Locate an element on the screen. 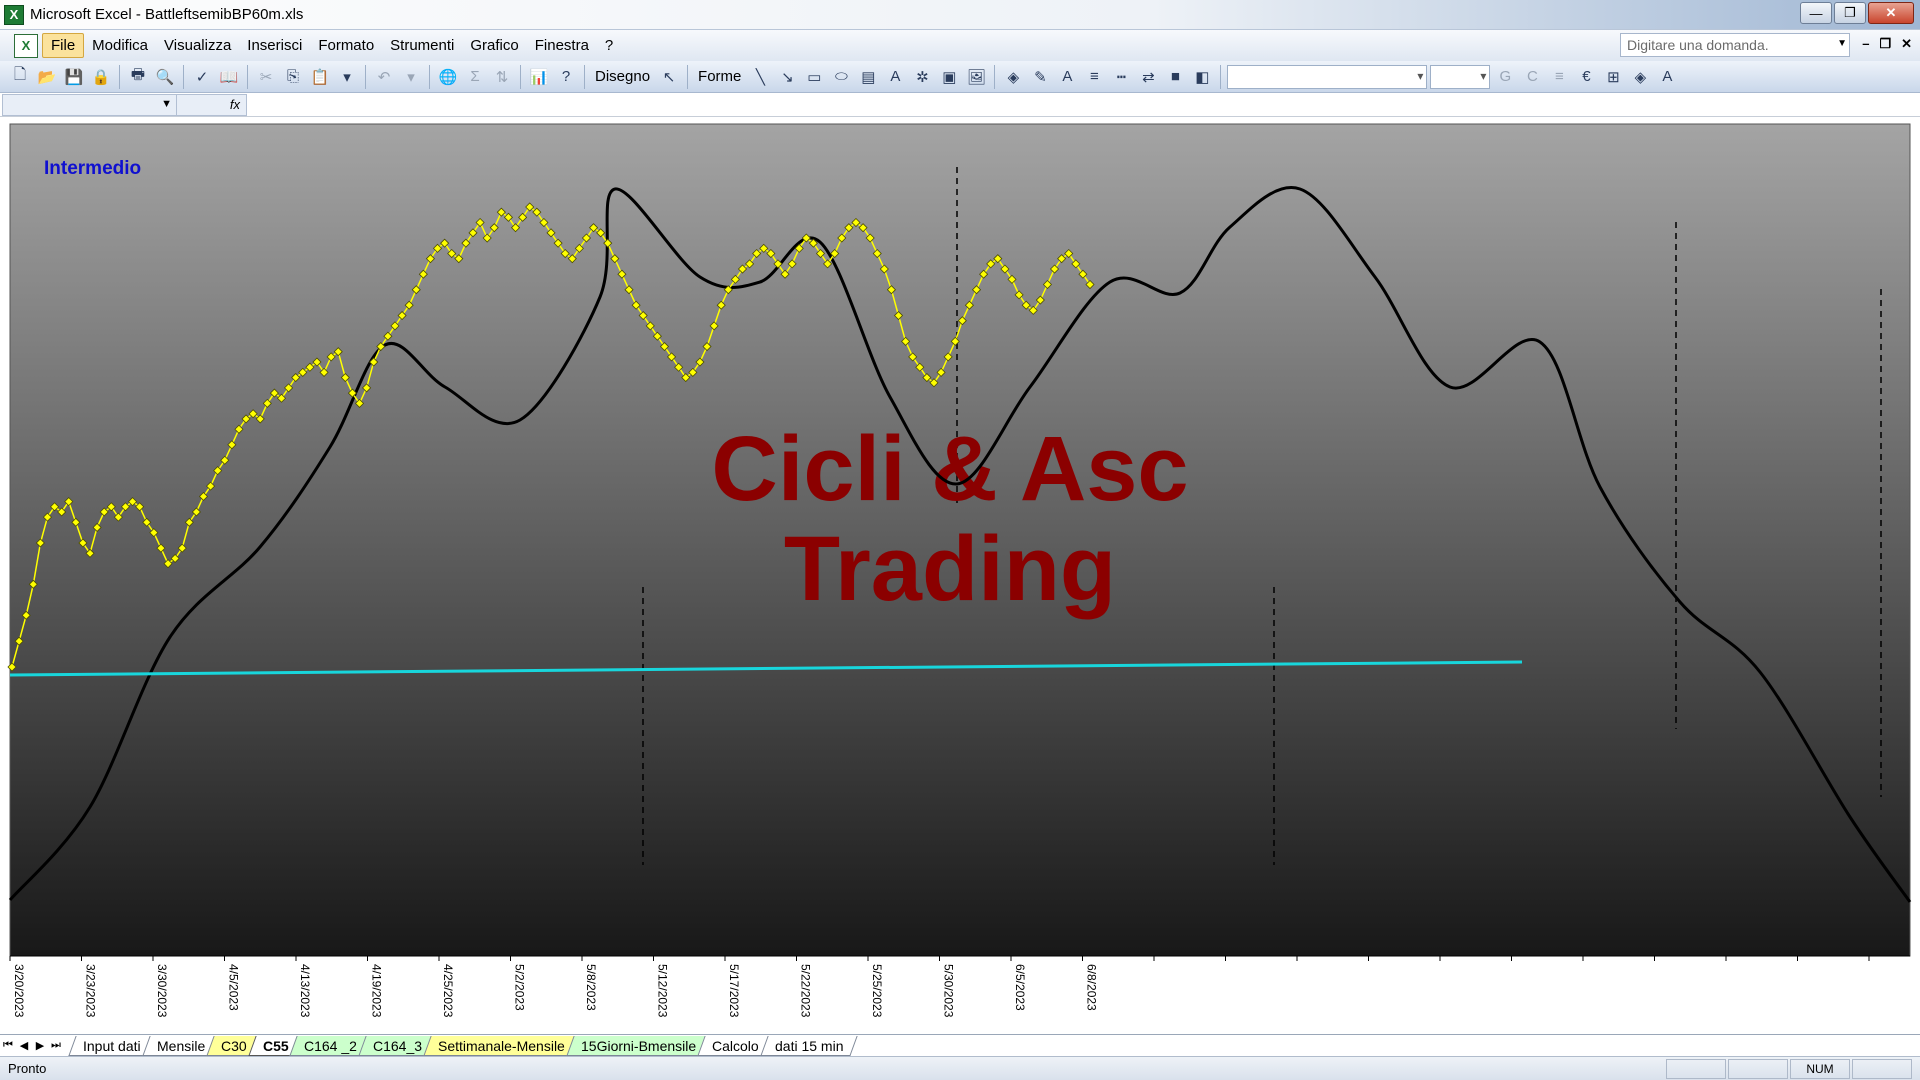  insert-function-button: fx is located at coordinates (212, 104).